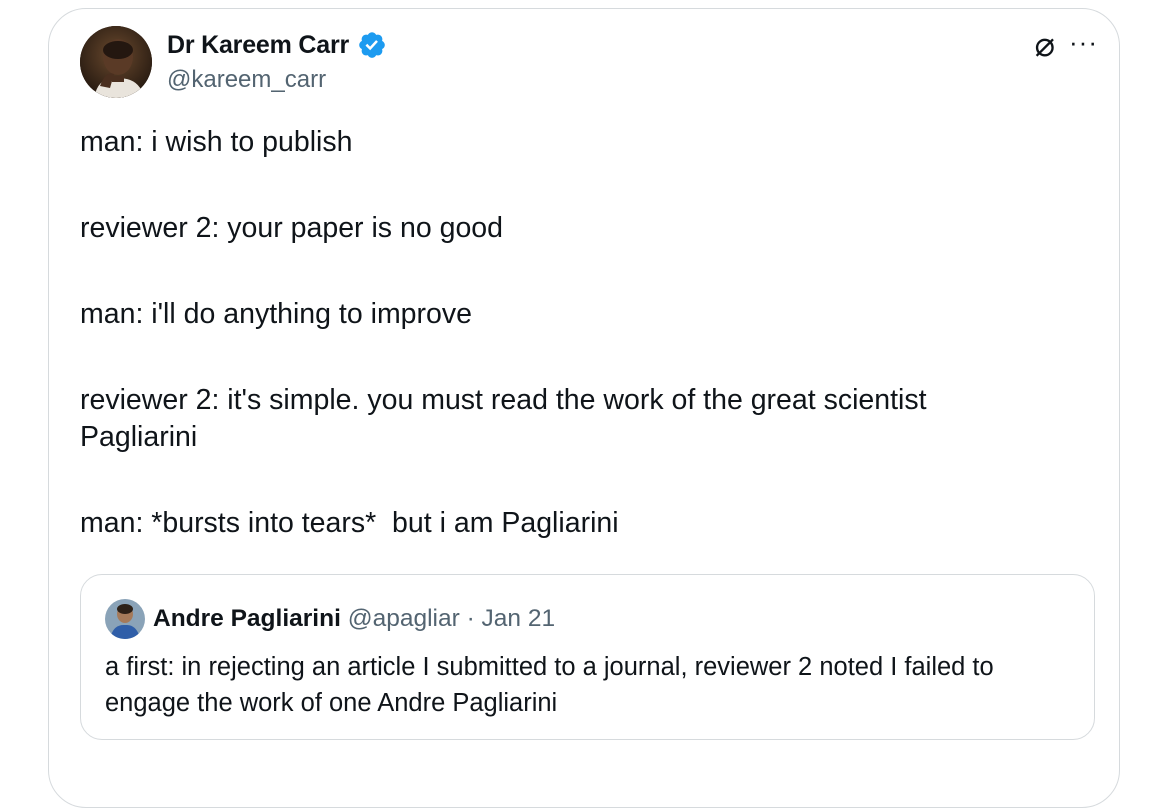 The width and height of the screenshot is (1170, 808). What do you see at coordinates (519, 618) in the screenshot?
I see `quoted-tweet-date: Jan 21` at bounding box center [519, 618].